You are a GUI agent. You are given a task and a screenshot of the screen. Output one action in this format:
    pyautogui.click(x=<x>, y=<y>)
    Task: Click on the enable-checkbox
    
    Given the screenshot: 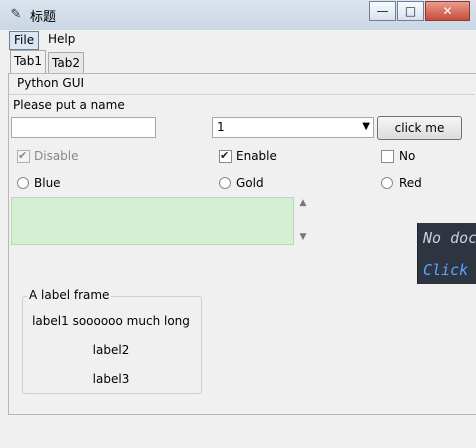 What is the action you would take?
    pyautogui.click(x=225, y=156)
    